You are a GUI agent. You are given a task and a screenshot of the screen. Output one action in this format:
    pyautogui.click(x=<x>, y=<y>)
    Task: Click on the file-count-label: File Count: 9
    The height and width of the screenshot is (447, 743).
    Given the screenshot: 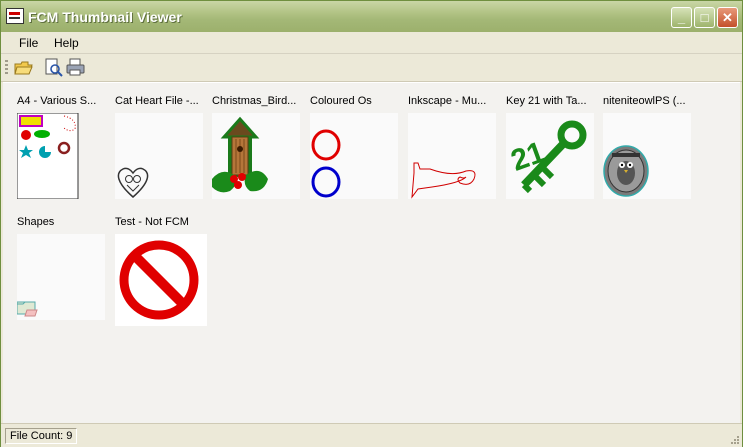 What is the action you would take?
    pyautogui.click(x=41, y=436)
    